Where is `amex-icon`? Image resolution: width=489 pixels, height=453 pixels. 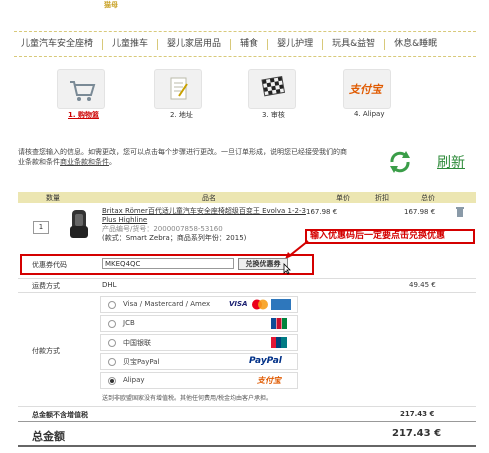
amex-icon is located at coordinates (281, 304).